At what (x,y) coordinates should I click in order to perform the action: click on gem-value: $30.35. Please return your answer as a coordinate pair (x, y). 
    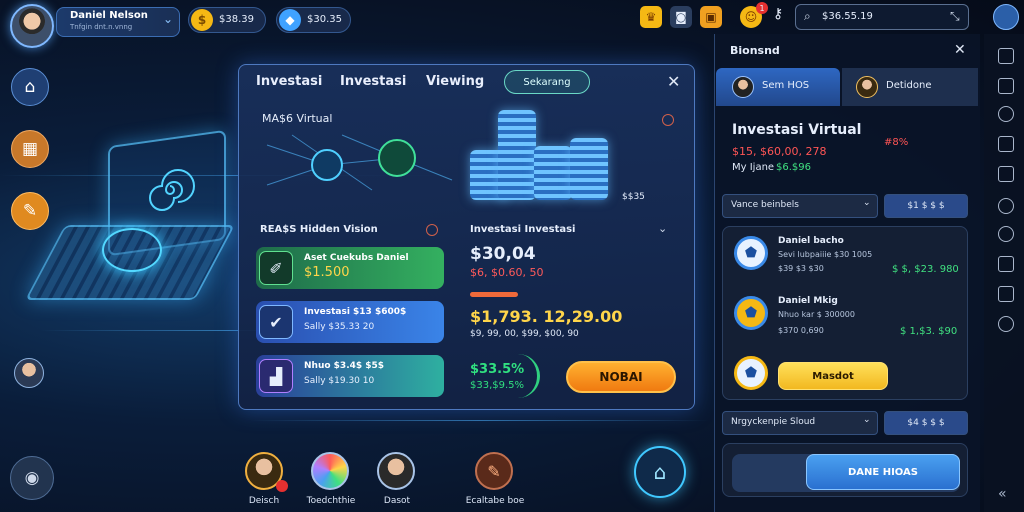
    Looking at the image, I should click on (324, 19).